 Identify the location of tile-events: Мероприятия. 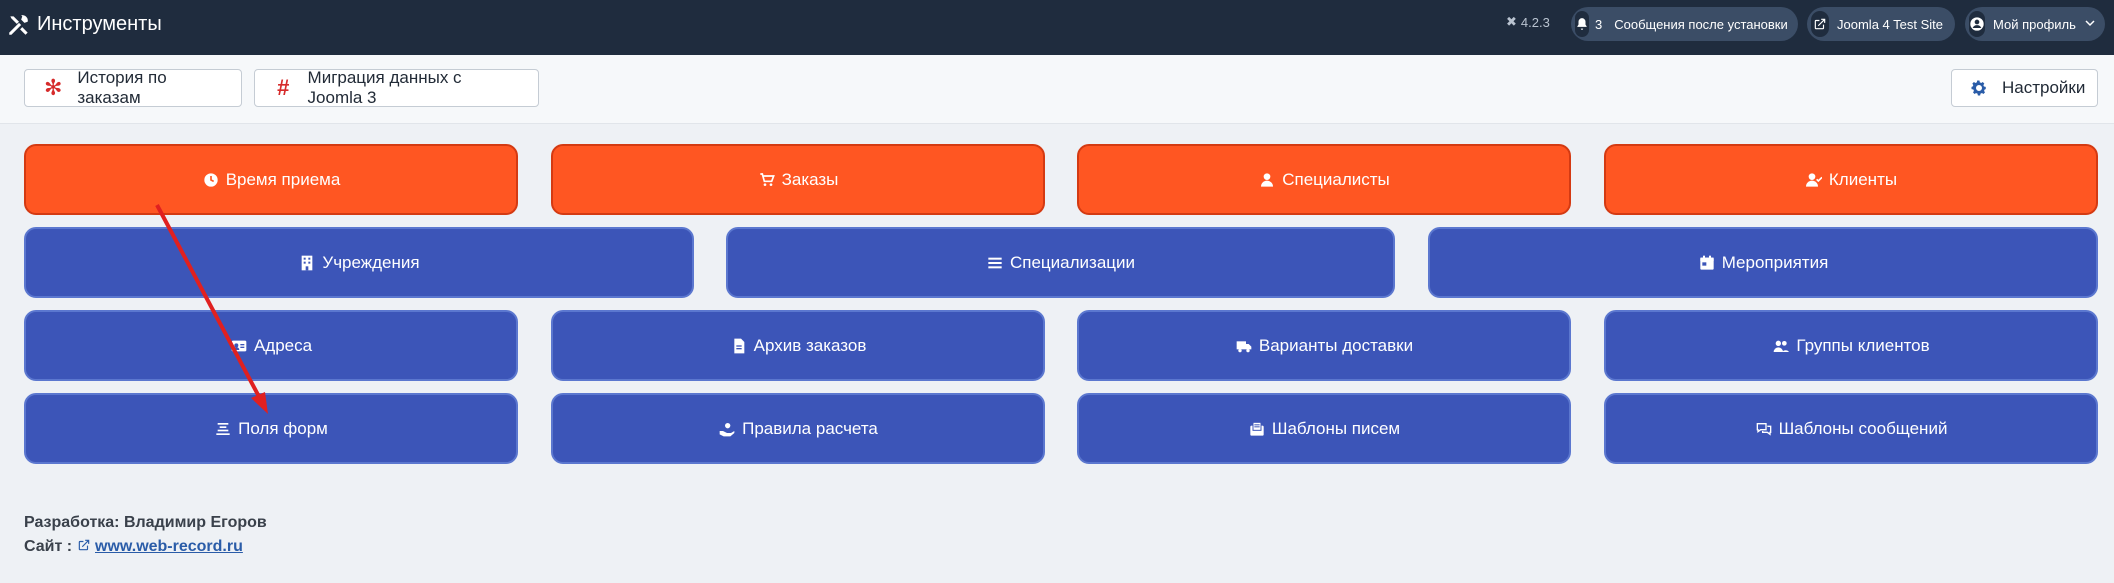
(1763, 262).